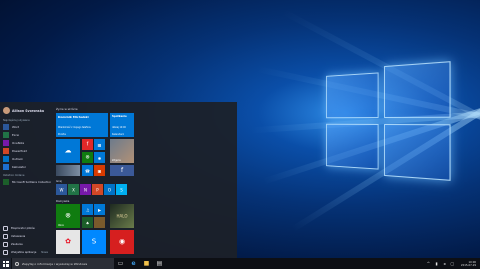  I want to click on task-view-button: ▭, so click(120, 263).